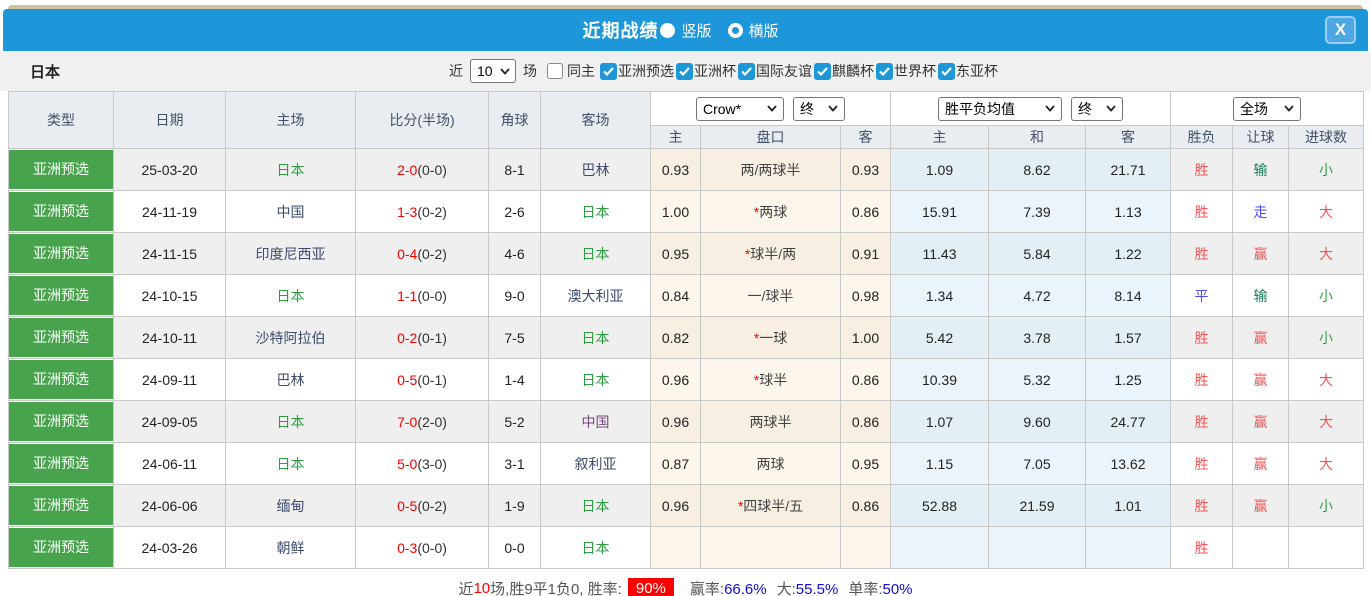 Image resolution: width=1371 pixels, height=596 pixels. Describe the element at coordinates (668, 30) in the screenshot. I see `radio-vertical-icon` at that location.